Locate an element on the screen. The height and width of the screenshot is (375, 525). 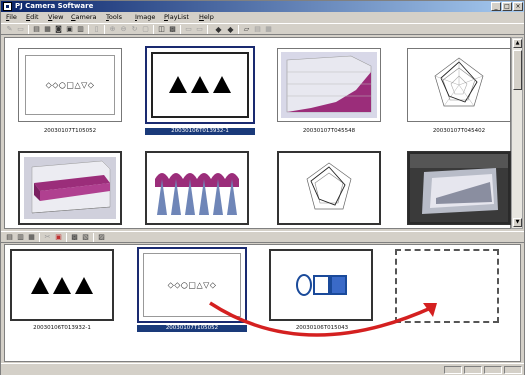
thumbnail-caption-selected: 20030106T013932-1 is located at coordinates (200, 131).